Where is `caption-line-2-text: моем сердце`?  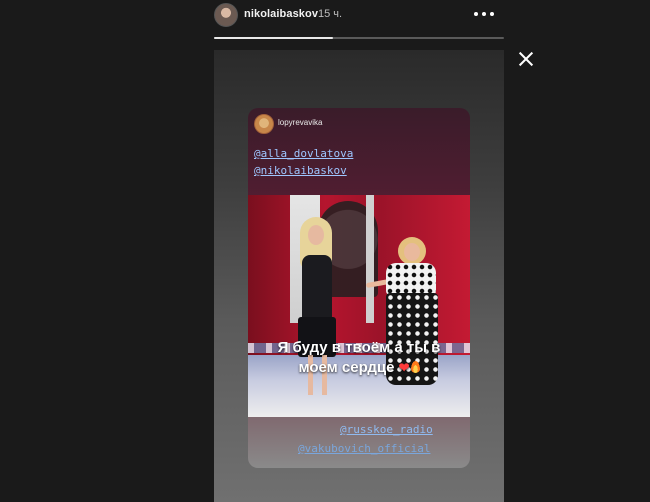 caption-line-2-text: моем сердце is located at coordinates (346, 367).